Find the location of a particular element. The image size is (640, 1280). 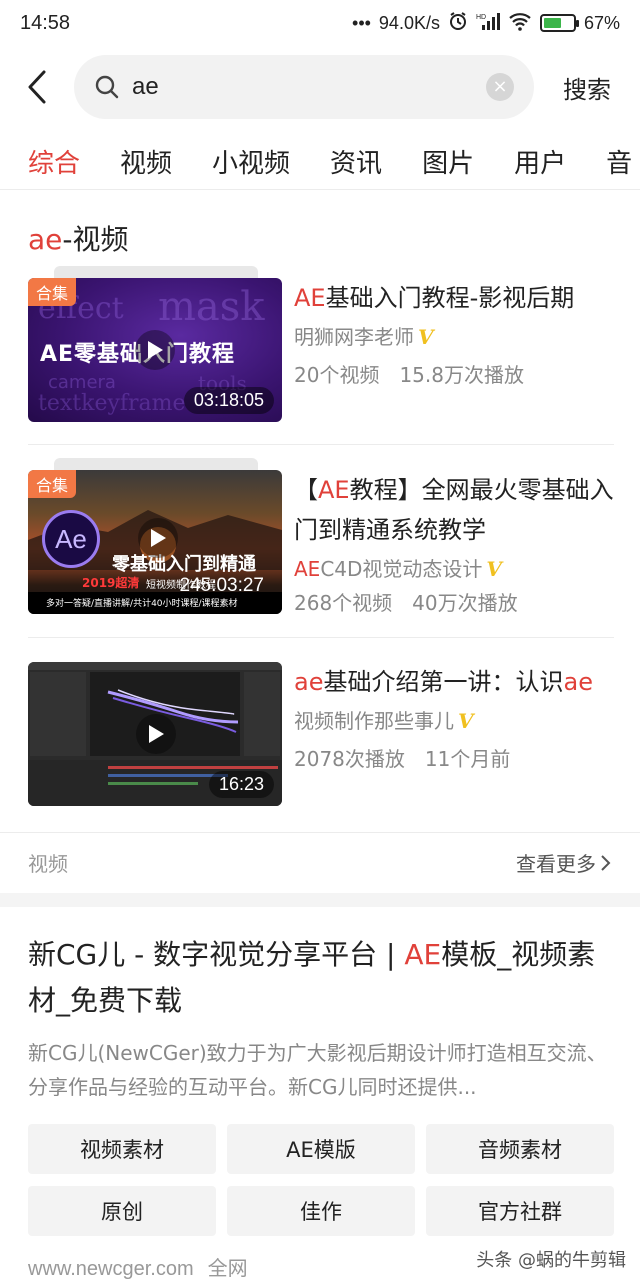

tab-news: 资讯 is located at coordinates (356, 161).